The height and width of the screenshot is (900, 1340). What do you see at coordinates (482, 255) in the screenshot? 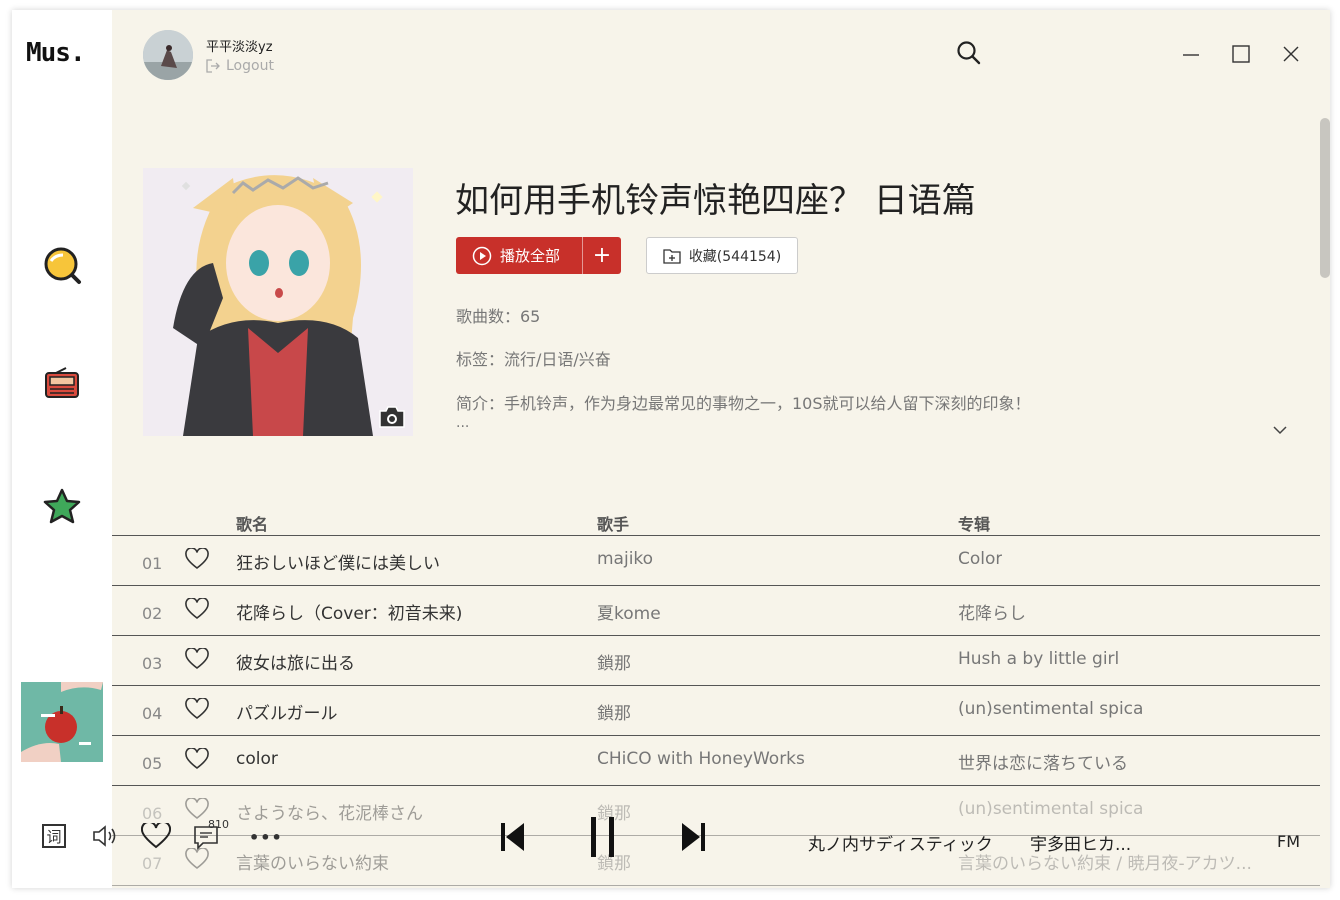
I see `play-circle-icon` at bounding box center [482, 255].